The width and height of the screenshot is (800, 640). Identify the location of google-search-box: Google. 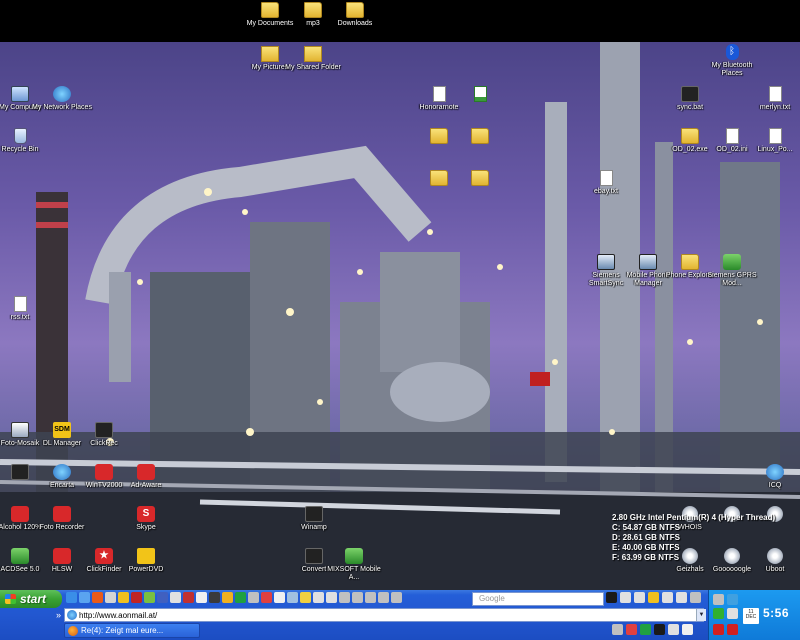
(538, 599).